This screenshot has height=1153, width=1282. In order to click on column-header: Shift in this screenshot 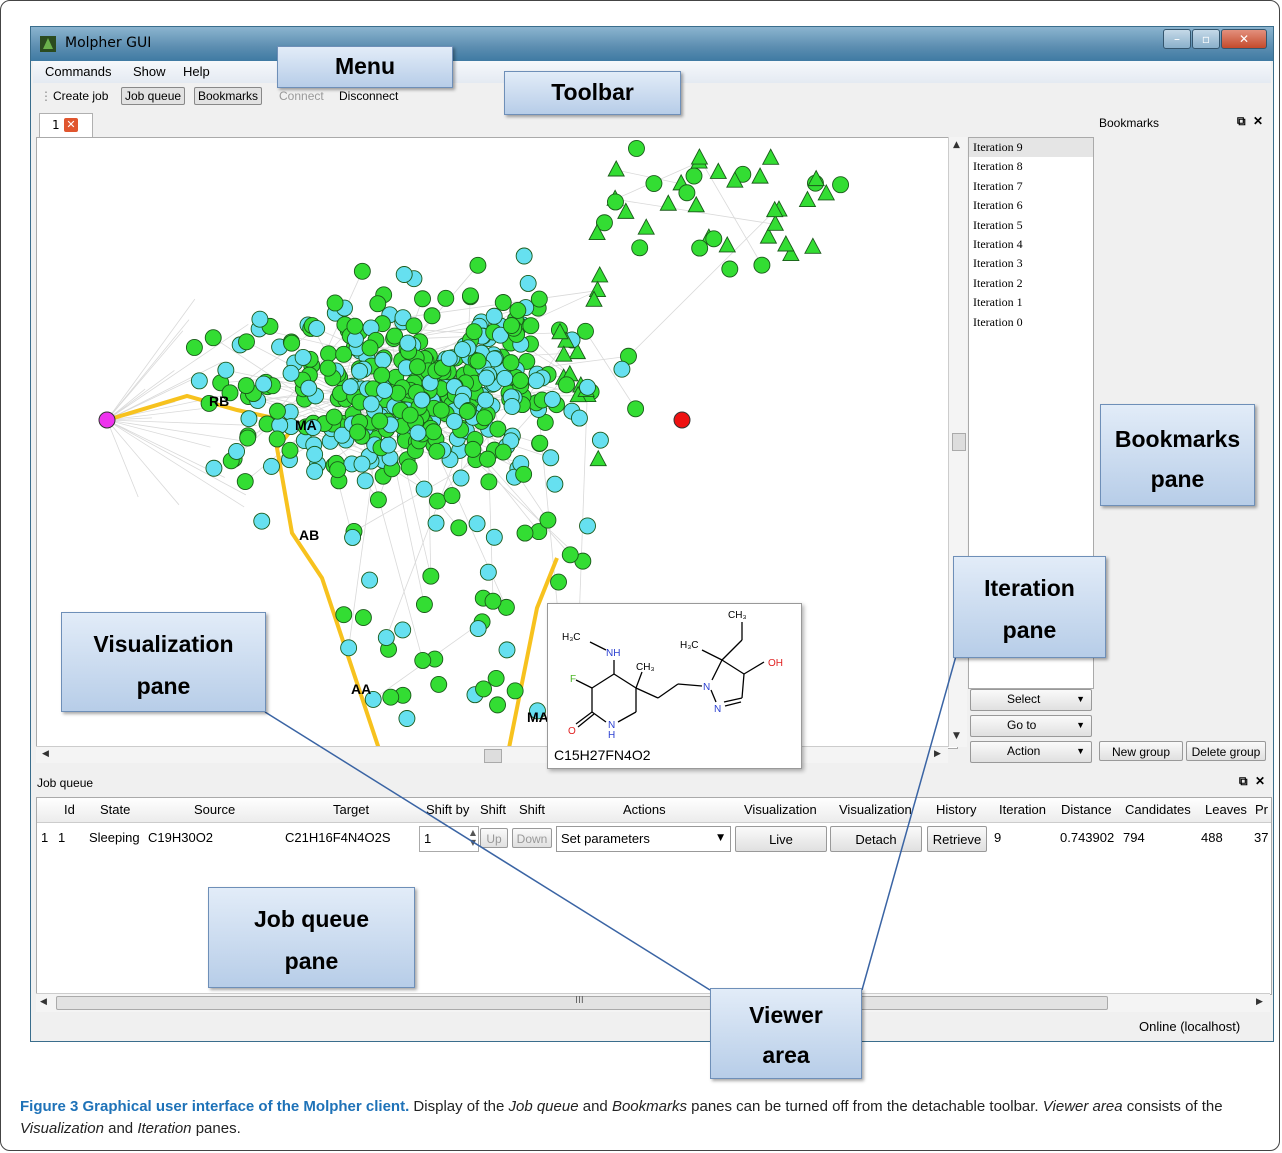, I will do `click(493, 809)`.